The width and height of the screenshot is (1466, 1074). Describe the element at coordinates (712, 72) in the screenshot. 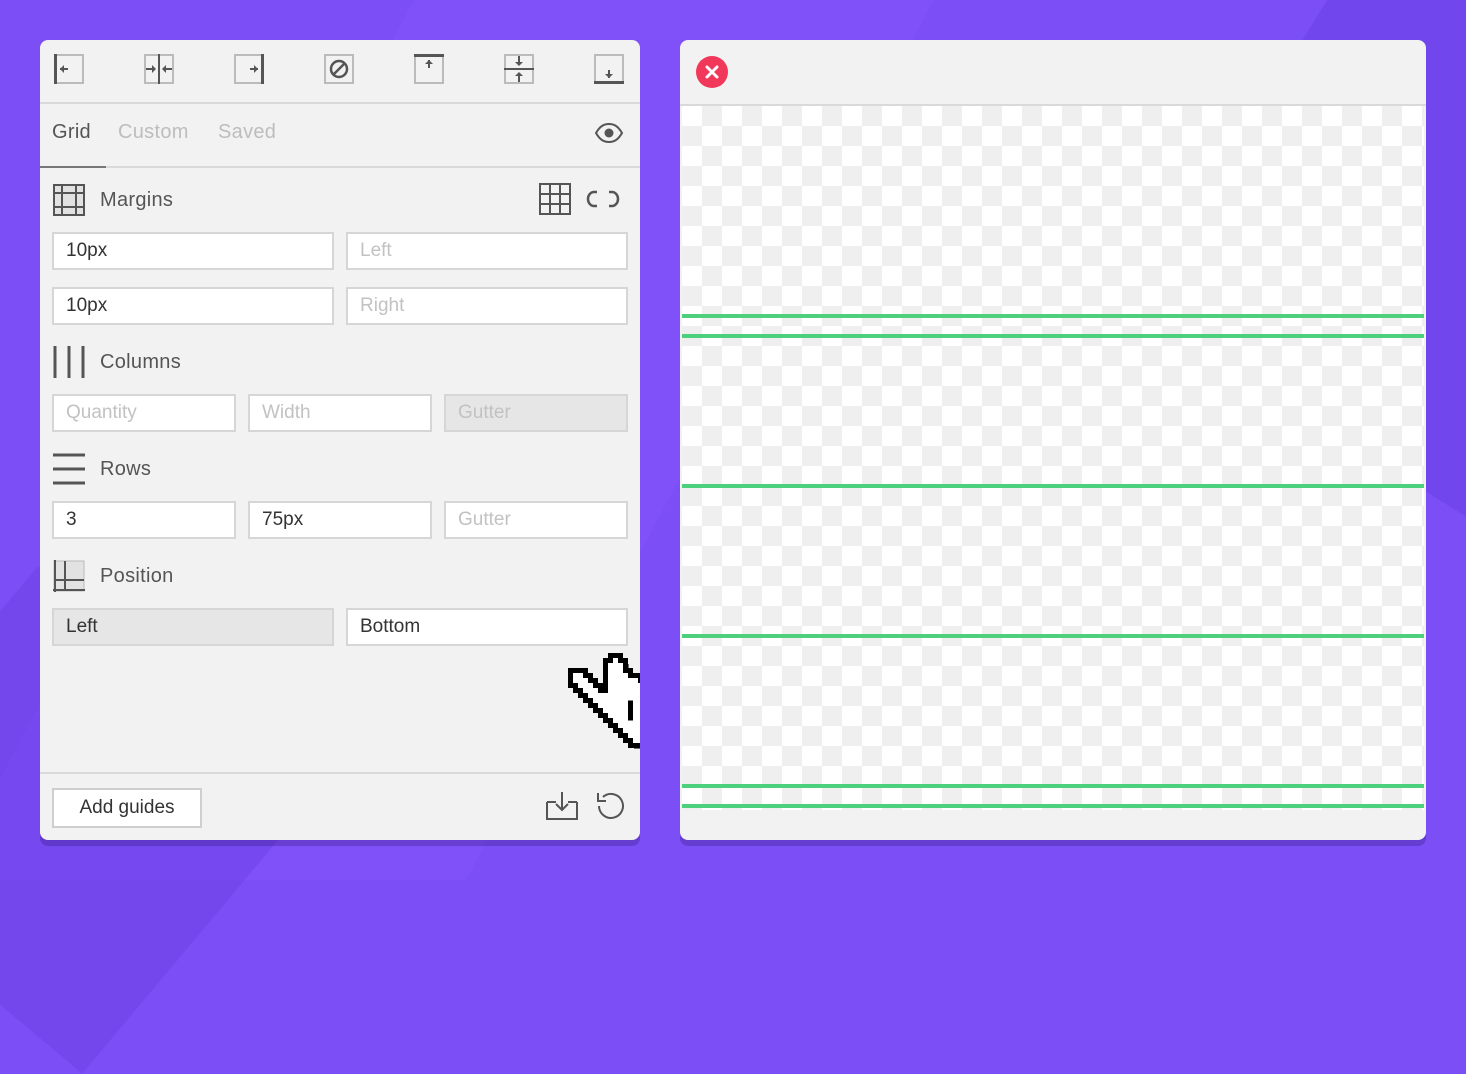

I see `close-icon` at that location.